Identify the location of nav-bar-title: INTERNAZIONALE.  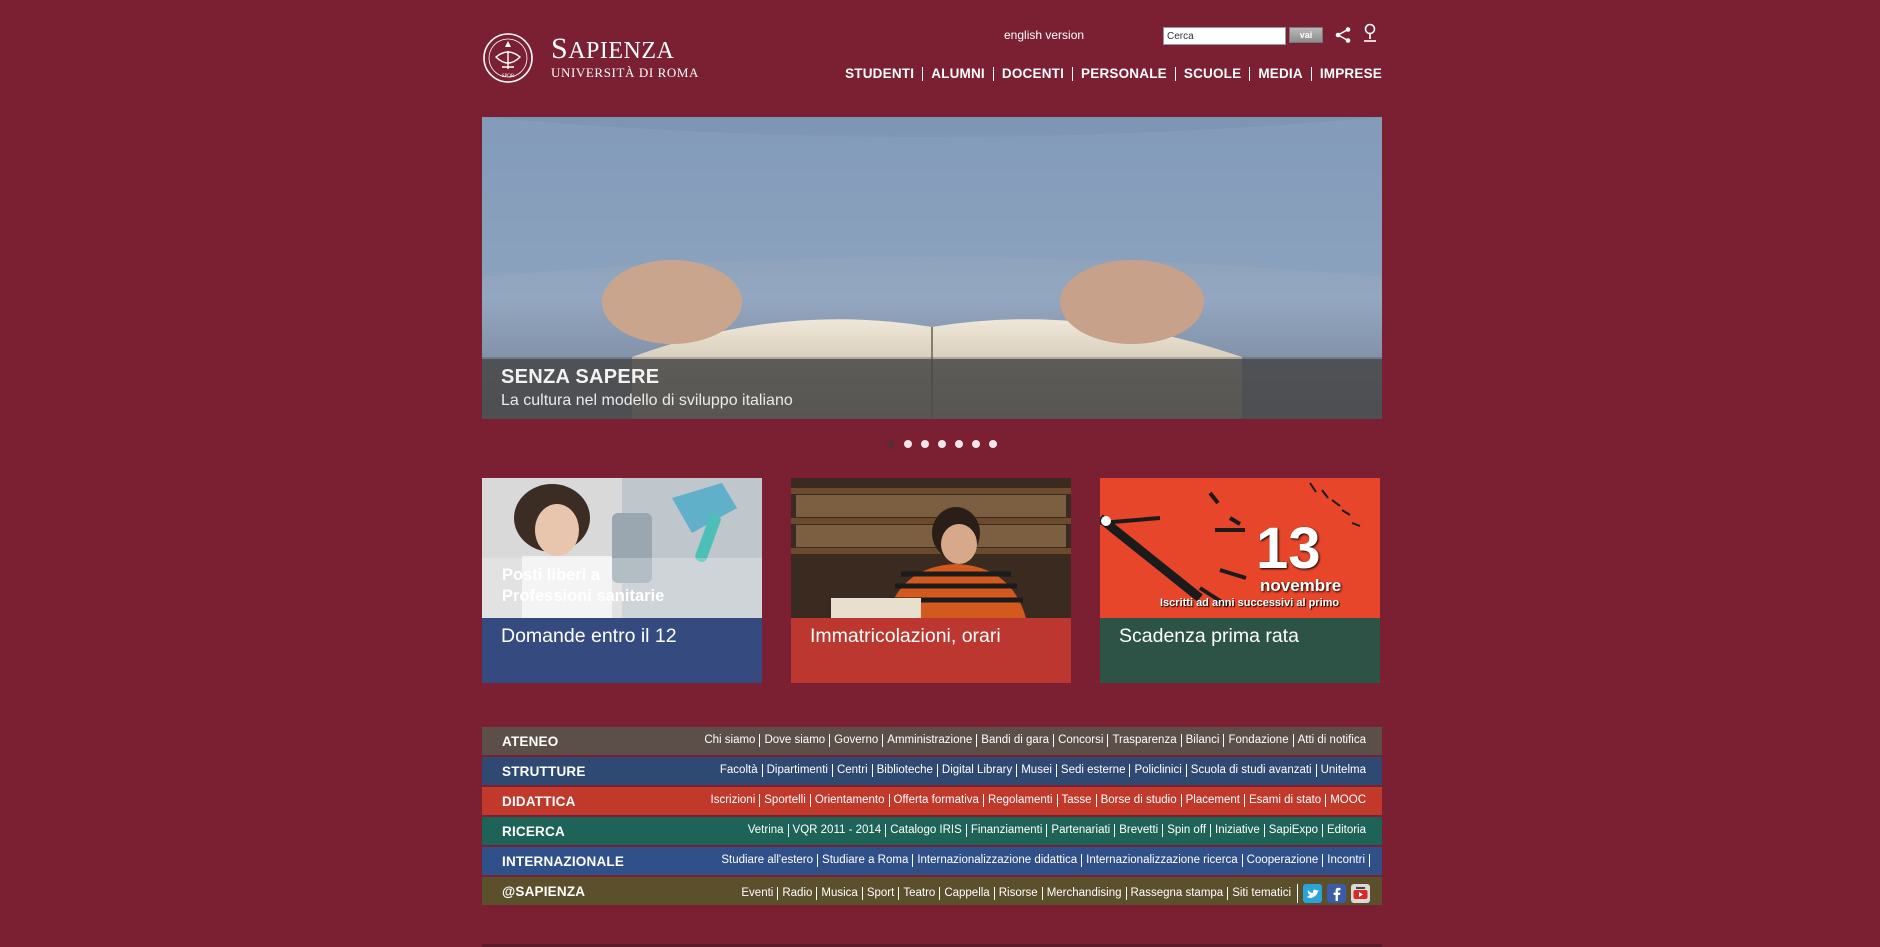
(563, 861).